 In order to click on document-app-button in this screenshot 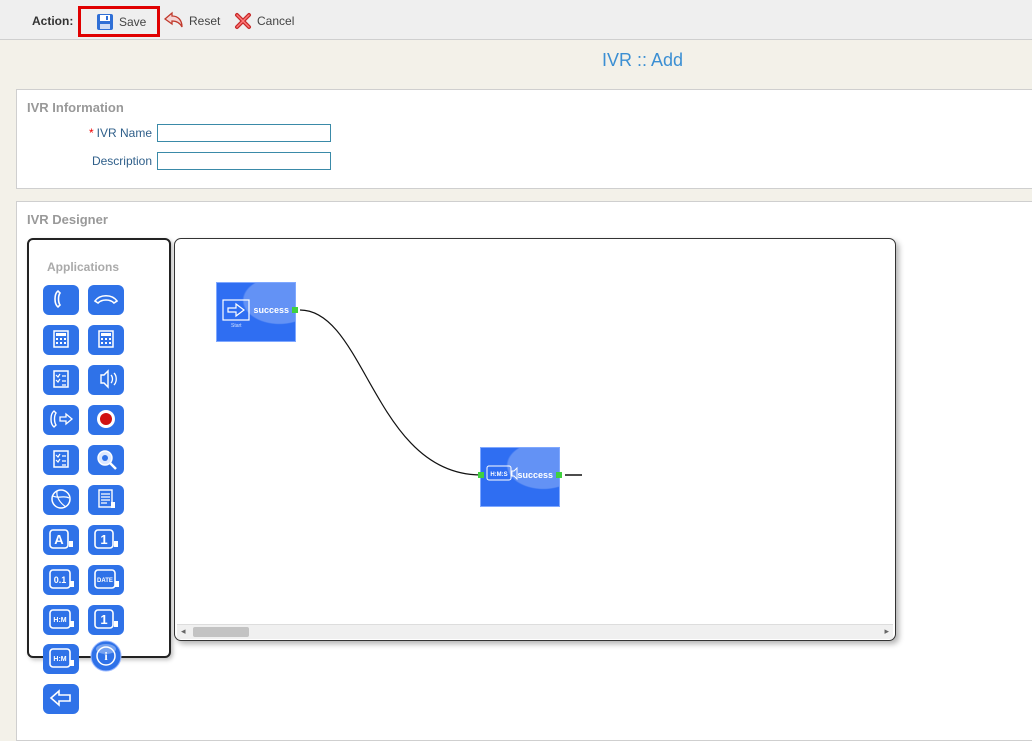, I will do `click(106, 500)`.